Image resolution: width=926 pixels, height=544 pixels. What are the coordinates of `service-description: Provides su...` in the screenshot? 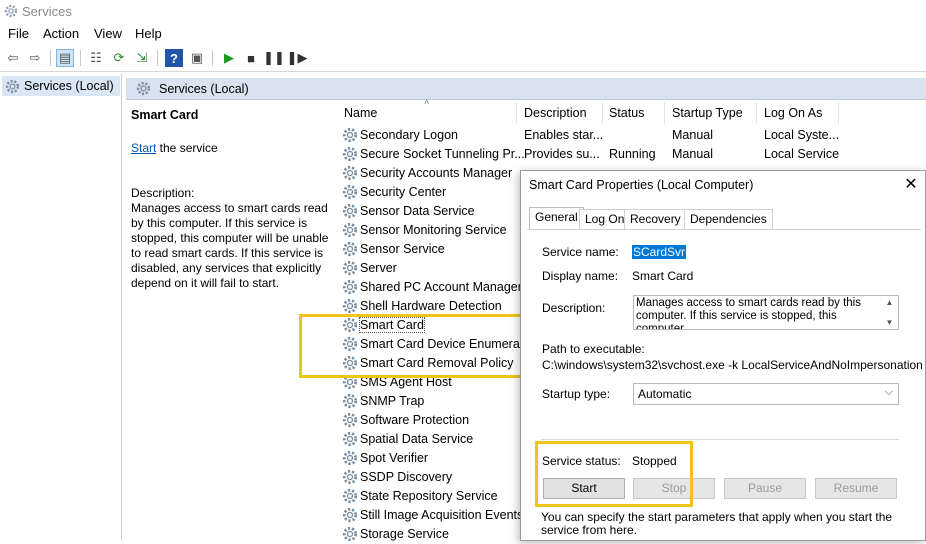 It's located at (562, 154).